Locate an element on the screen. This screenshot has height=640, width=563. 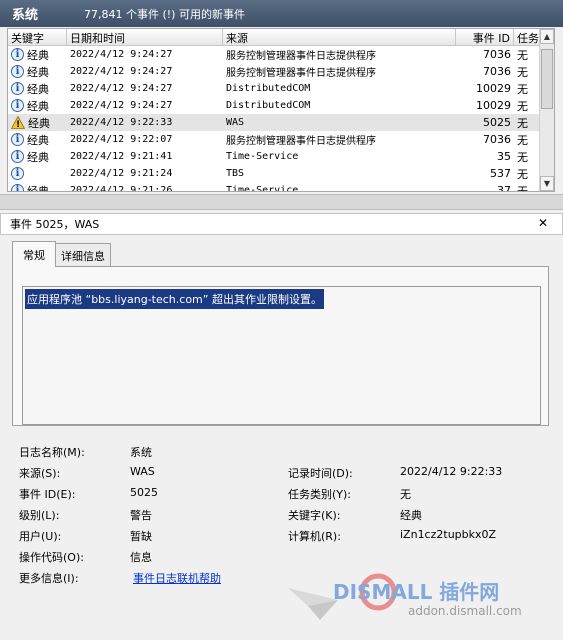
event-detail-title: 事件 5025，WAS is located at coordinates (55, 224).